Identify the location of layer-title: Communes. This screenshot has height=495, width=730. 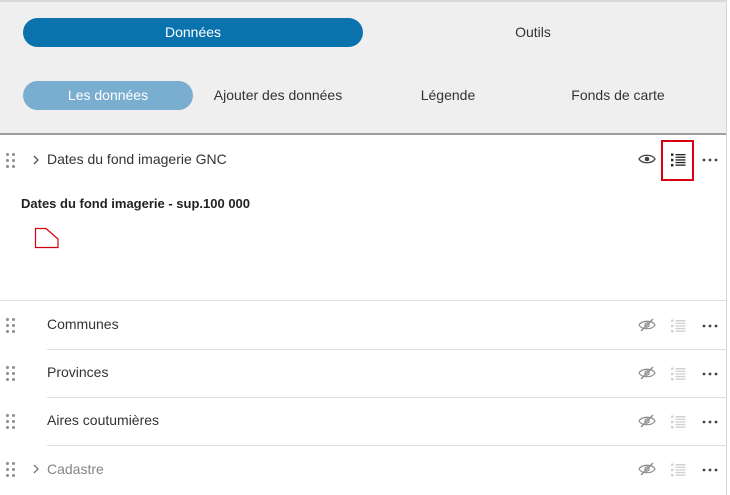
(83, 324).